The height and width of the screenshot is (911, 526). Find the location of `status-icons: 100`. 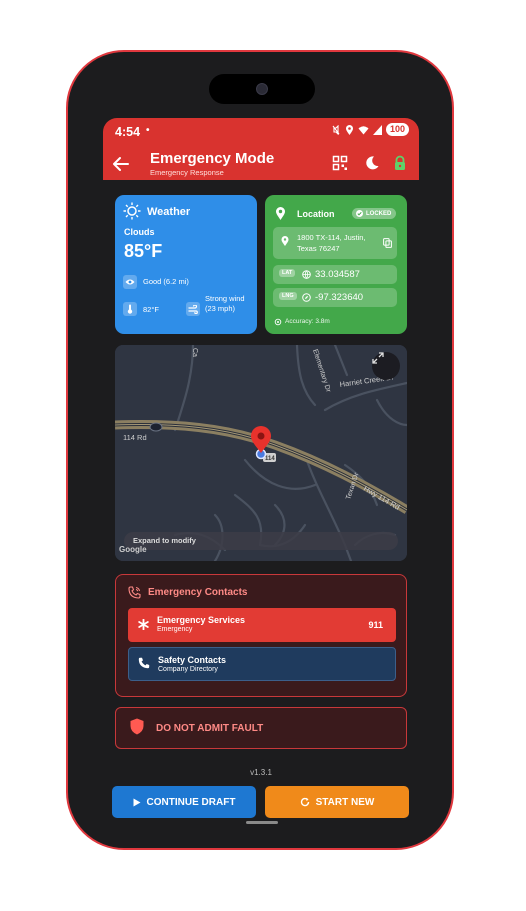

status-icons: 100 is located at coordinates (370, 129).